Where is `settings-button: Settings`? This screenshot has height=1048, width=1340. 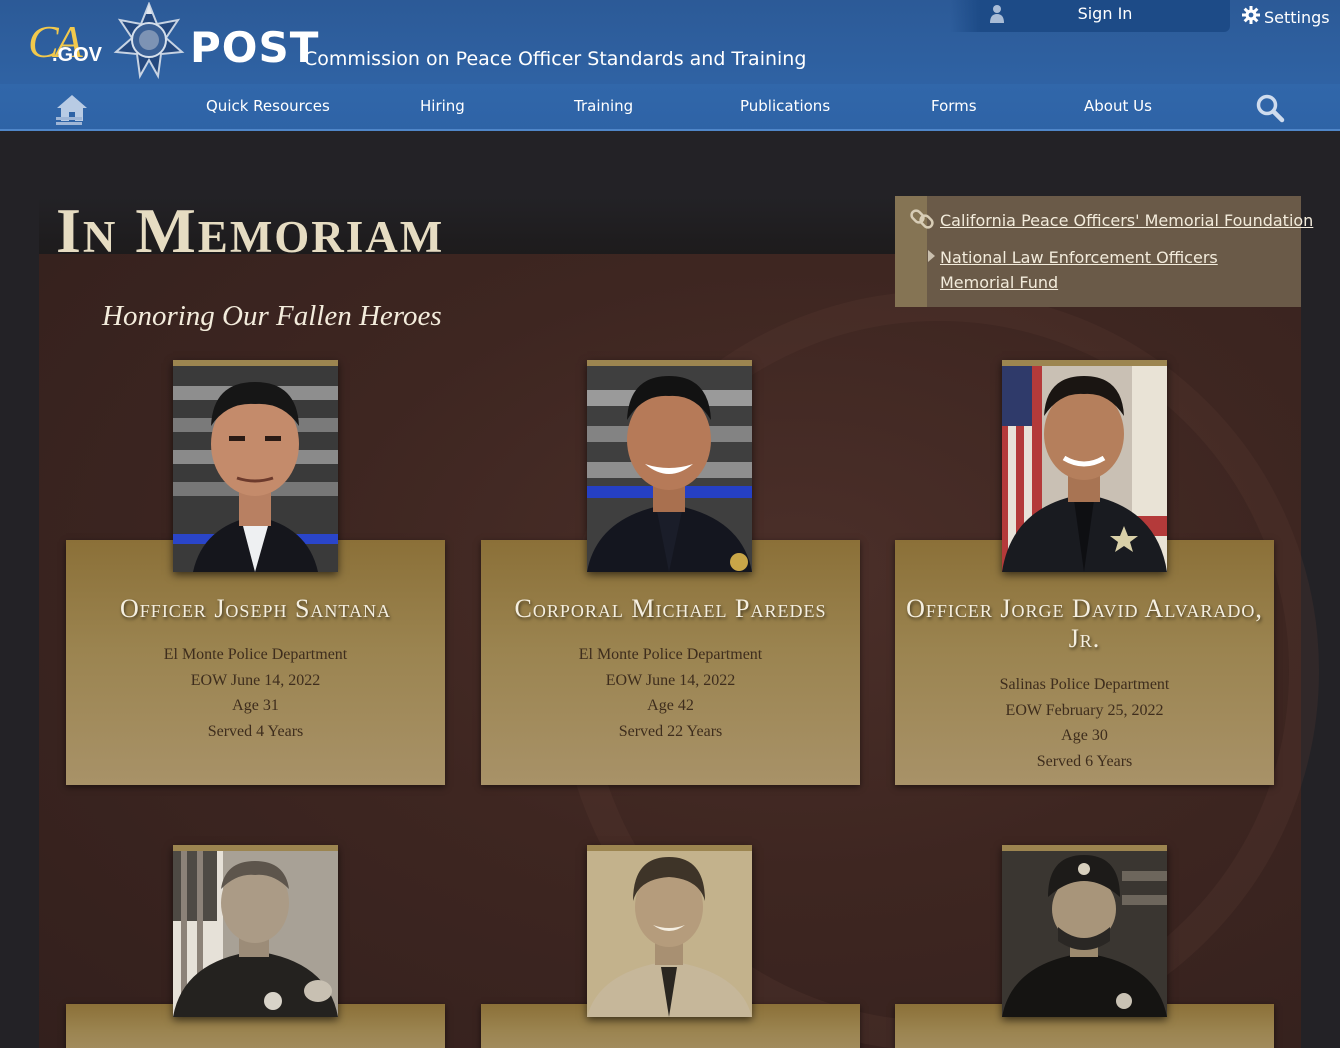
settings-button: Settings is located at coordinates (1286, 17).